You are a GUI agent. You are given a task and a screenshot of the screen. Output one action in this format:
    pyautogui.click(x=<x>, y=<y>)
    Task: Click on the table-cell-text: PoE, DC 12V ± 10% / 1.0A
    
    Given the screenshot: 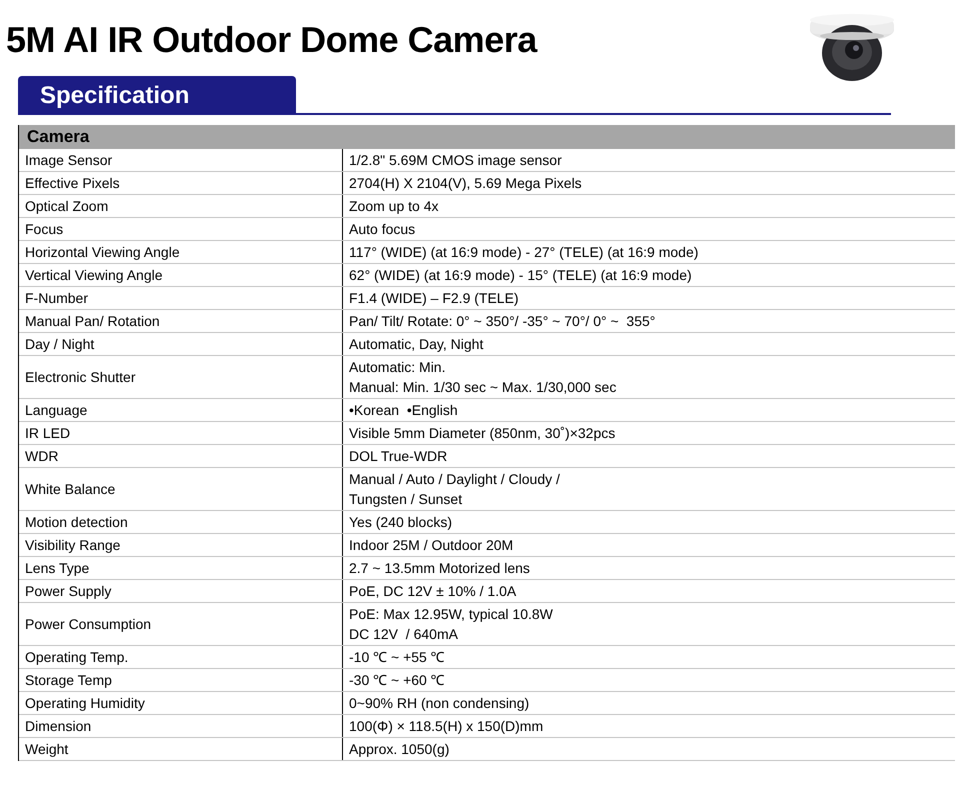 What is the action you would take?
    pyautogui.click(x=433, y=591)
    